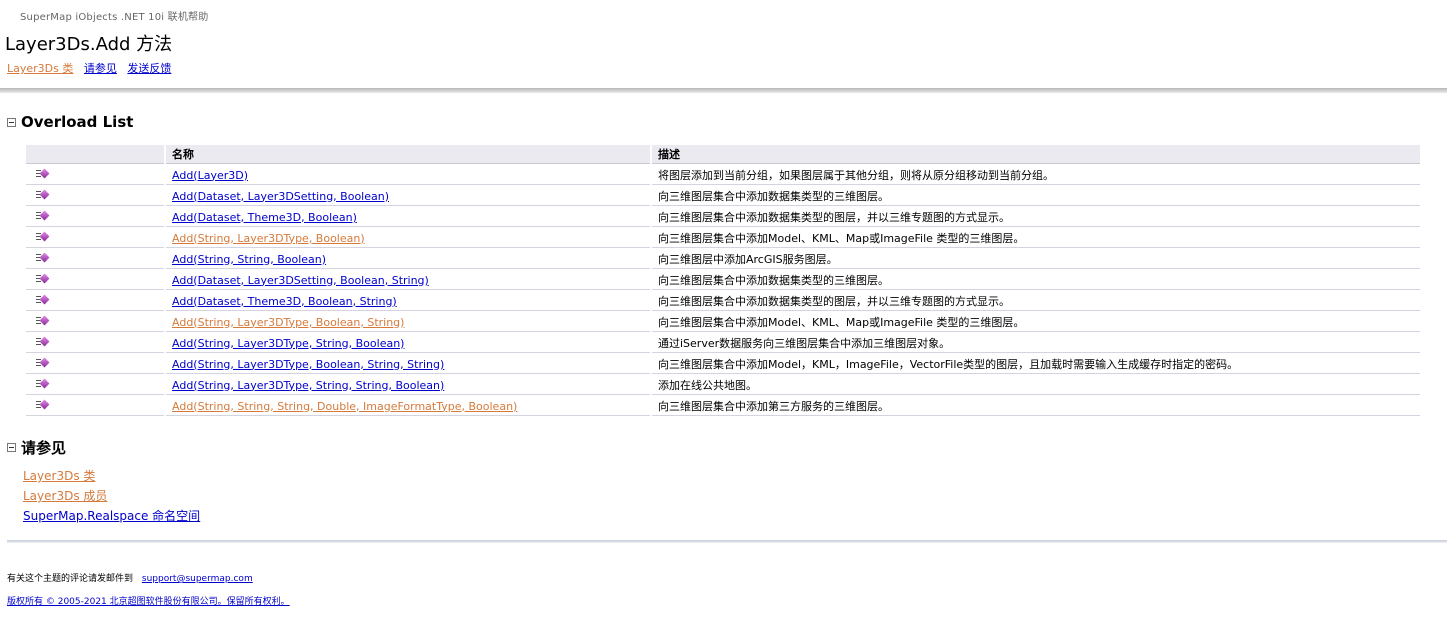 Image resolution: width=1447 pixels, height=623 pixels. What do you see at coordinates (149, 68) in the screenshot?
I see `send-feedback-link: 发送反馈` at bounding box center [149, 68].